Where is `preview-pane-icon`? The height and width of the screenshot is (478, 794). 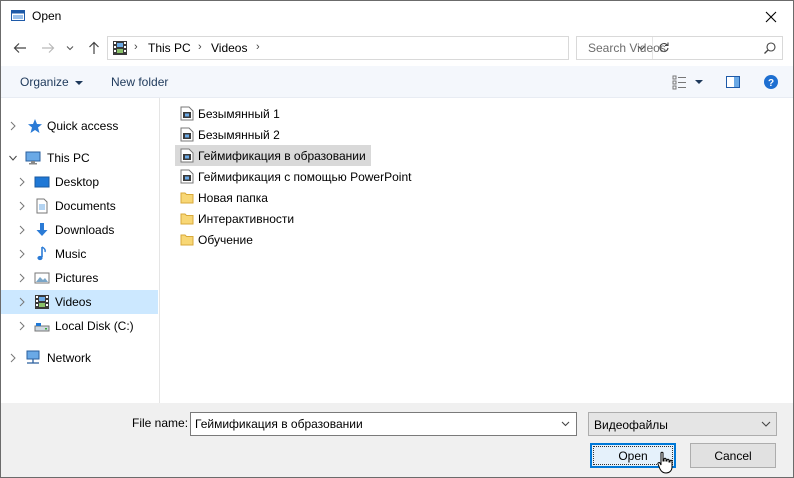
preview-pane-icon is located at coordinates (733, 82).